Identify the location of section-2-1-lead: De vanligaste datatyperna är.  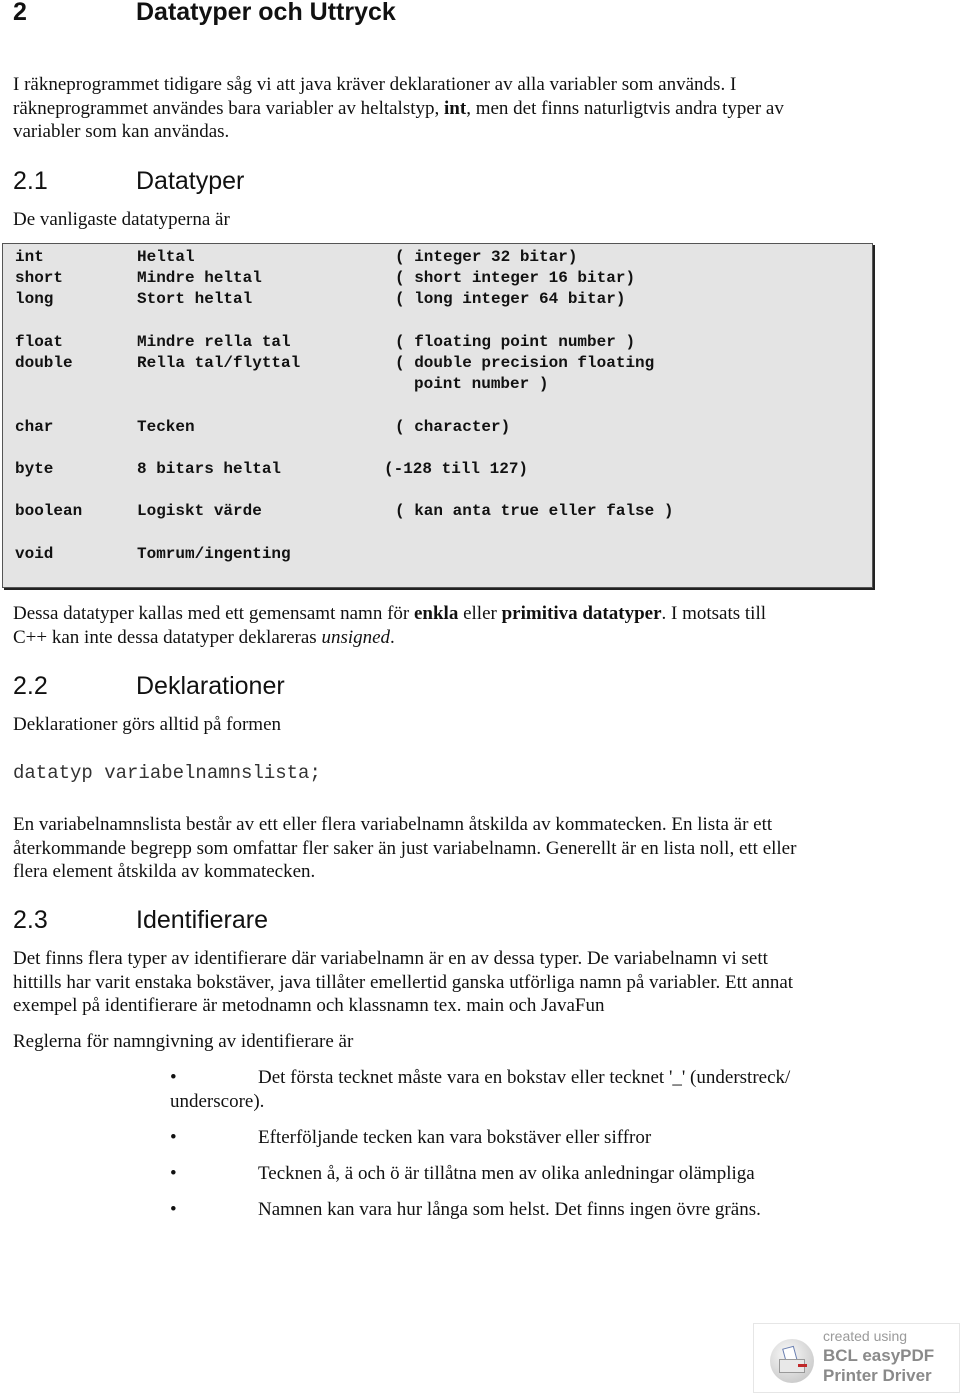
(121, 219).